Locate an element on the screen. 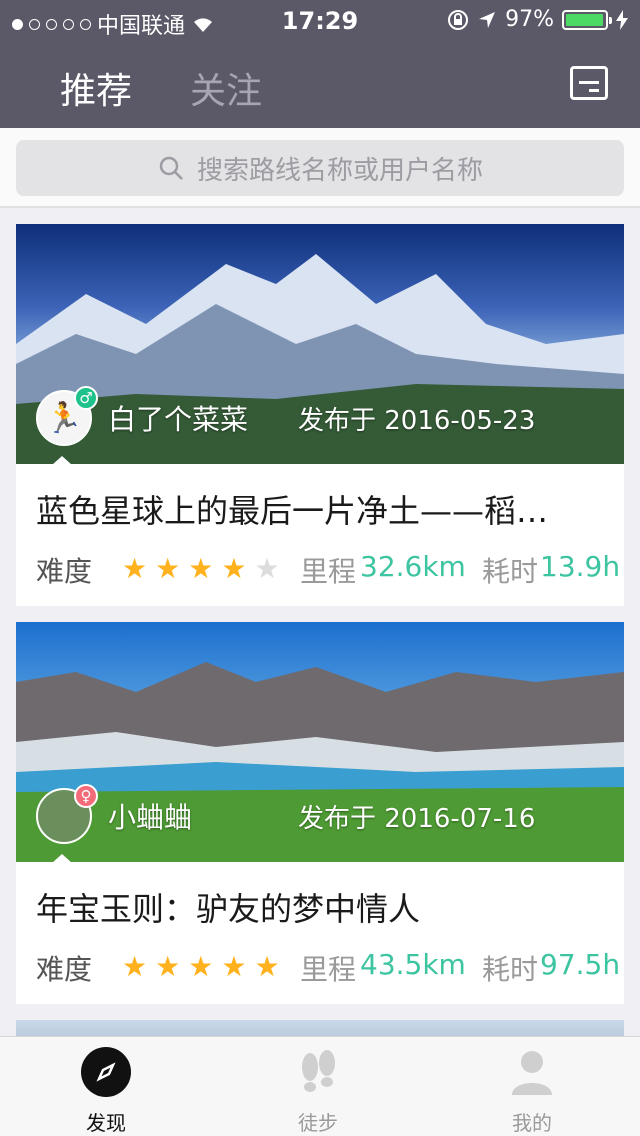  distance-value: 43.5km is located at coordinates (413, 964).